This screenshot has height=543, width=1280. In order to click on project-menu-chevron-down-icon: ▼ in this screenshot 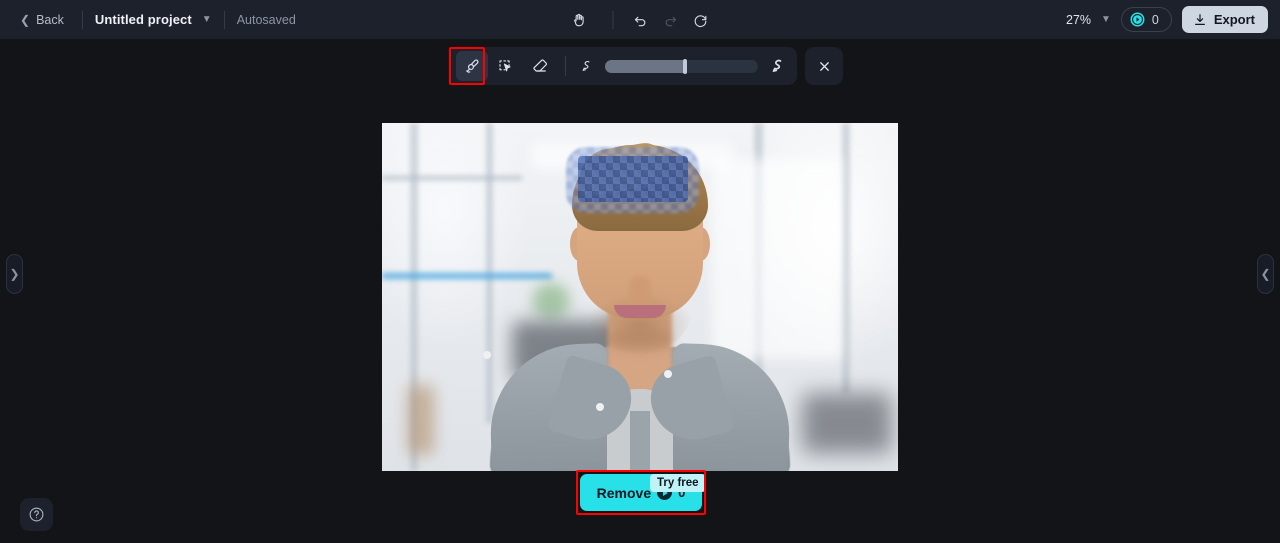, I will do `click(207, 19)`.